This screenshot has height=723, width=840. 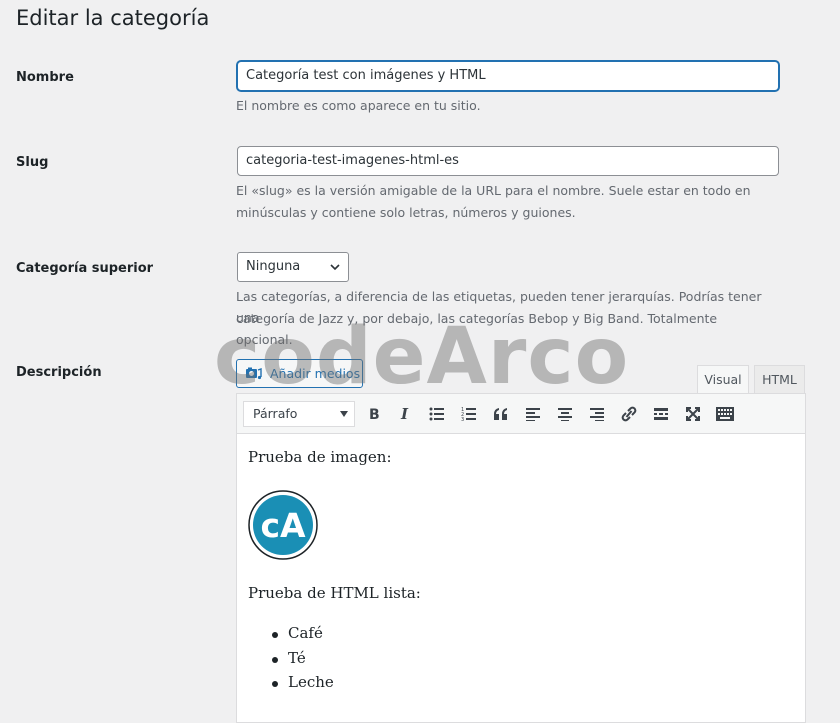 What do you see at coordinates (523, 593) in the screenshot?
I see `editor-content-part-2: Prueba de HTML lista:` at bounding box center [523, 593].